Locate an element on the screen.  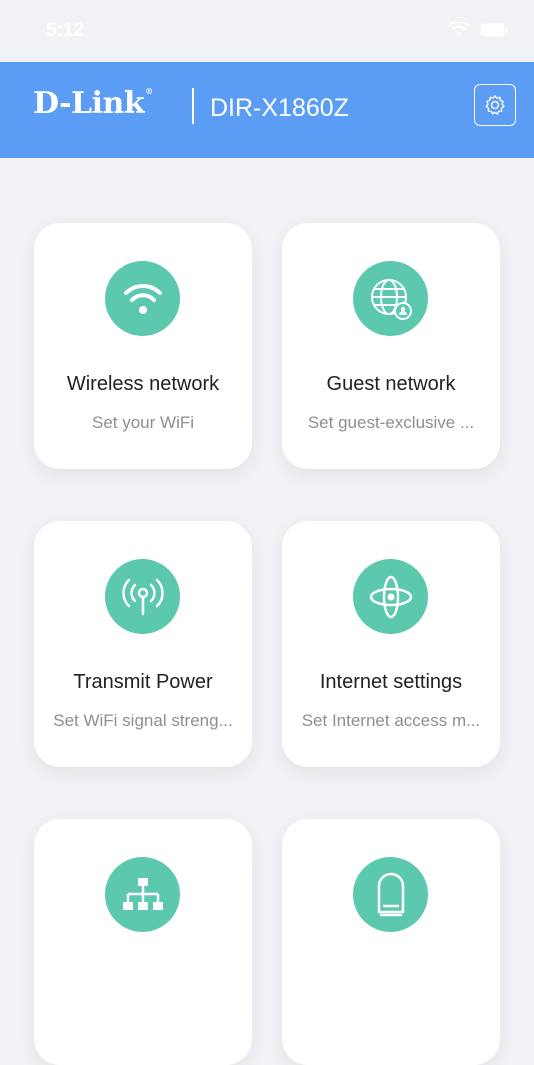
model-name: DIR-X1860Z is located at coordinates (279, 108).